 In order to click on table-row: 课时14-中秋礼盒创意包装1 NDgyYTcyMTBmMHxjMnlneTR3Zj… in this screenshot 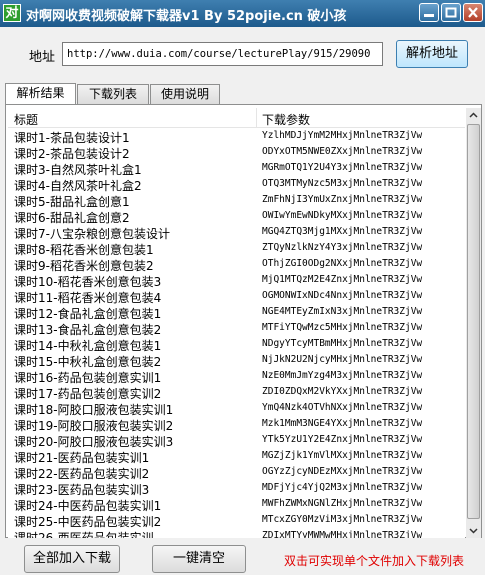, I will do `click(236, 344)`.